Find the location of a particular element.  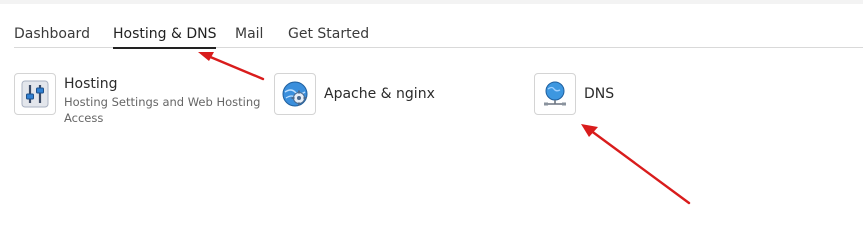

top-bar is located at coordinates (431, 2).